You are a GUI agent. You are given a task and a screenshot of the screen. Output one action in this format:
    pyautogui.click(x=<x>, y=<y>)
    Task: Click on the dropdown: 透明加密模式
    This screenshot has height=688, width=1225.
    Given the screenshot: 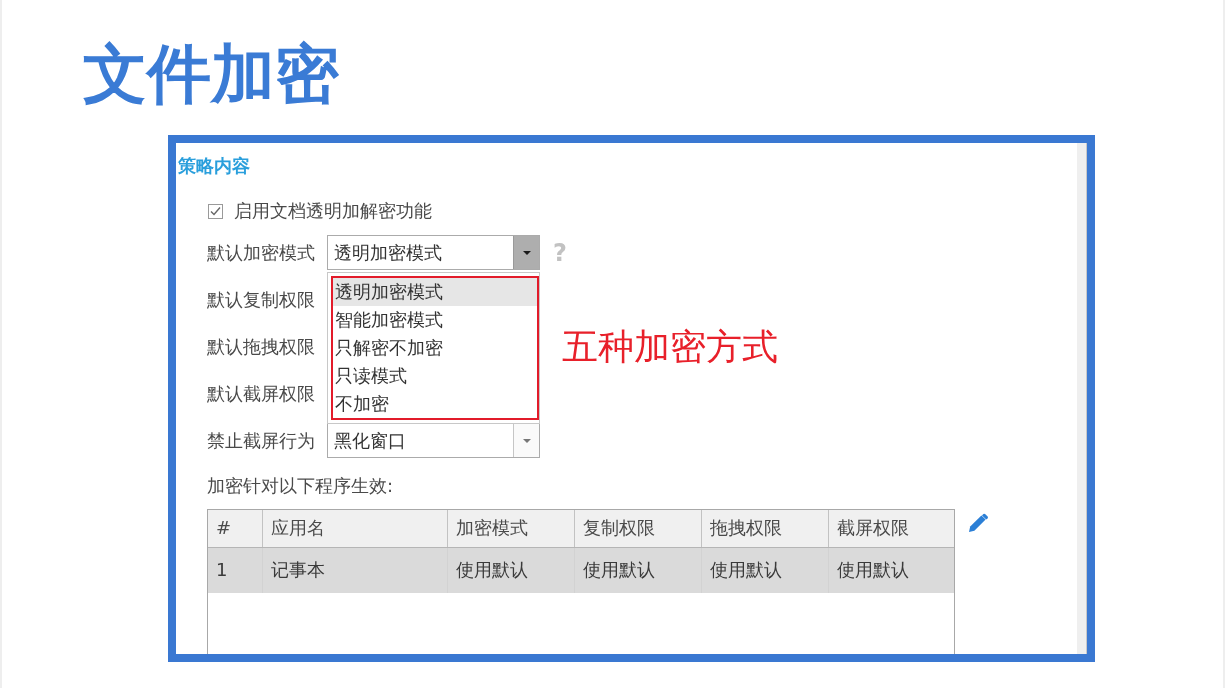 What is the action you would take?
    pyautogui.click(x=433, y=252)
    